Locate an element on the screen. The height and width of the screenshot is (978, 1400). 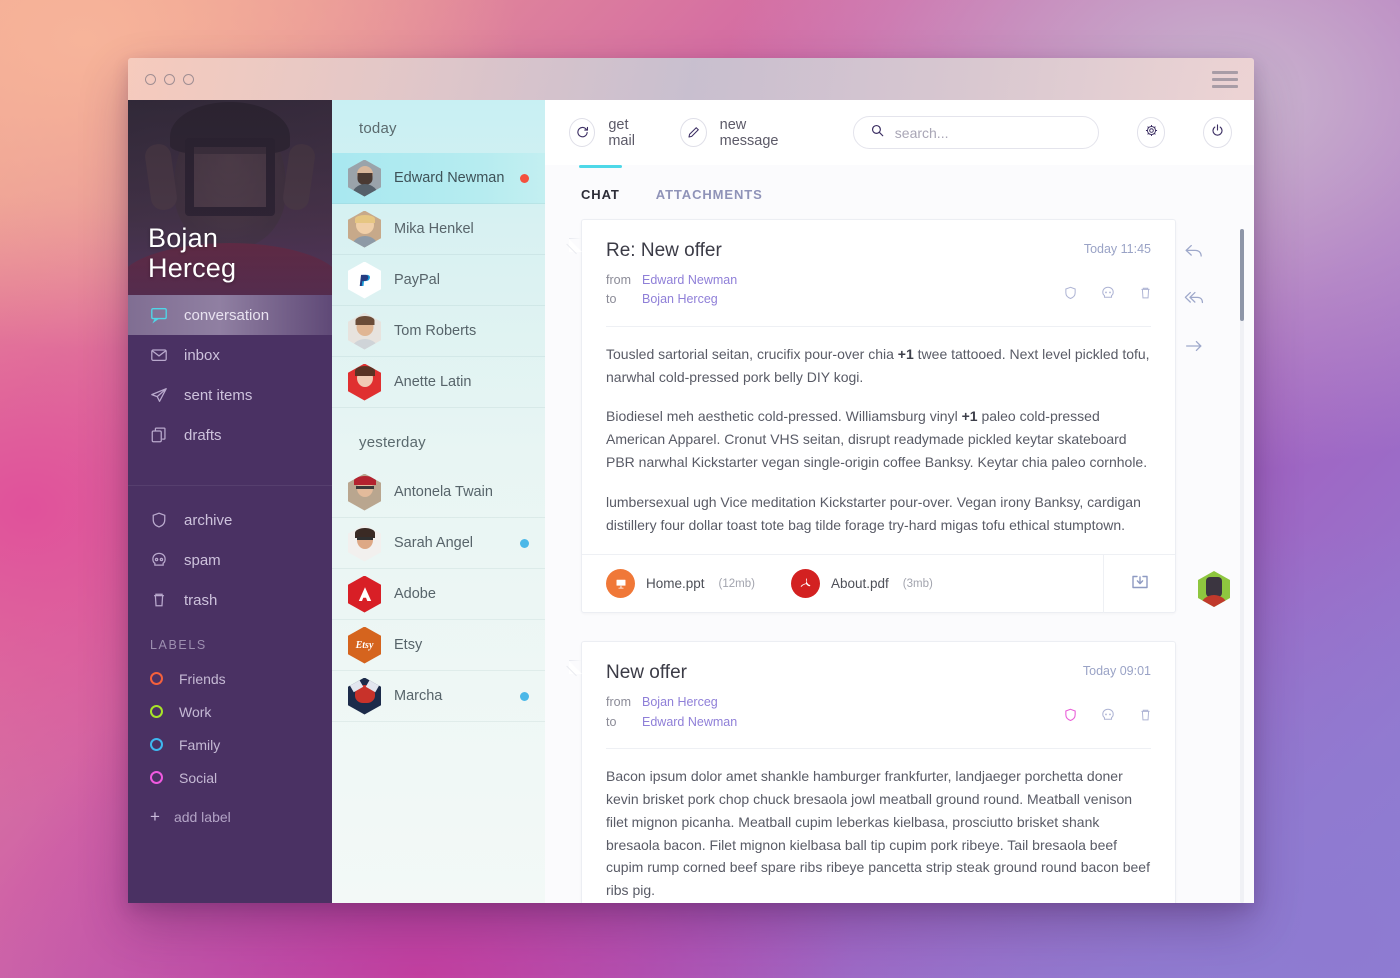
label-item-family: Family is located at coordinates (230, 744).